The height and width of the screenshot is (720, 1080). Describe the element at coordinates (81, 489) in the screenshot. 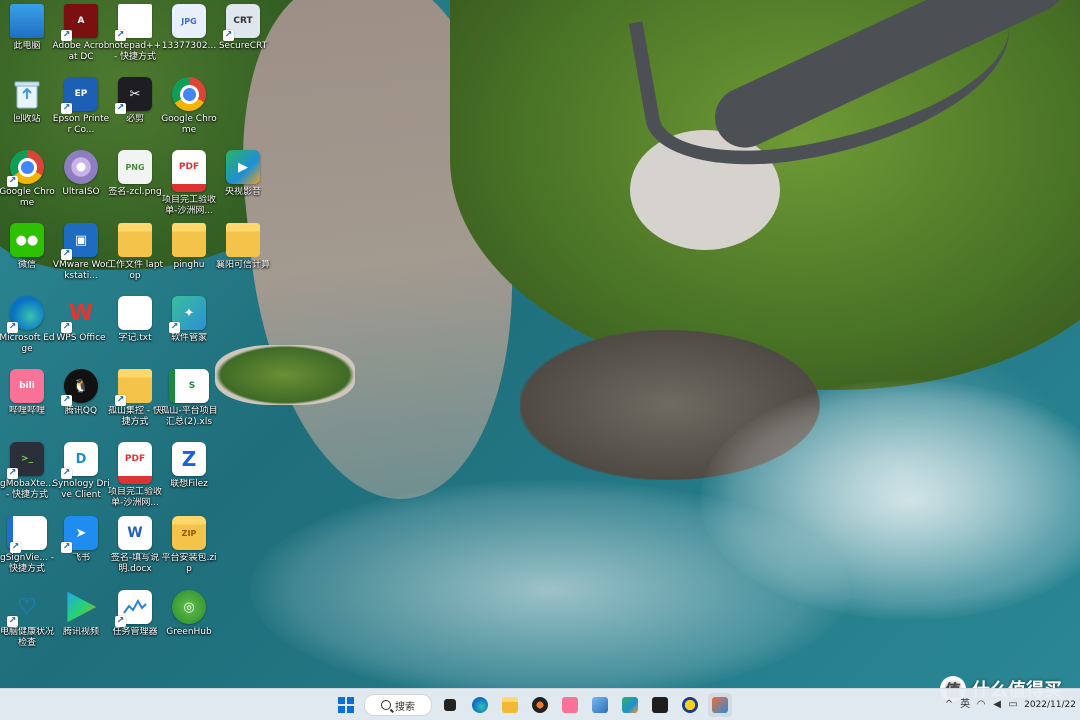

I see `desktop-icon-label: Synology Drive Client` at that location.